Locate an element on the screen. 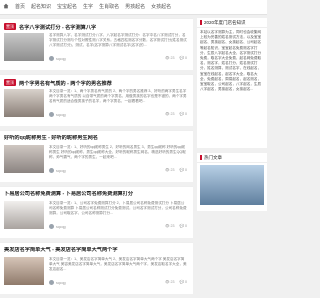 The height and width of the screenshot is (298, 320). article-title-row: 置顶 两个字男名有气质的 - 两个字的男名推荐 is located at coordinates (95, 83).